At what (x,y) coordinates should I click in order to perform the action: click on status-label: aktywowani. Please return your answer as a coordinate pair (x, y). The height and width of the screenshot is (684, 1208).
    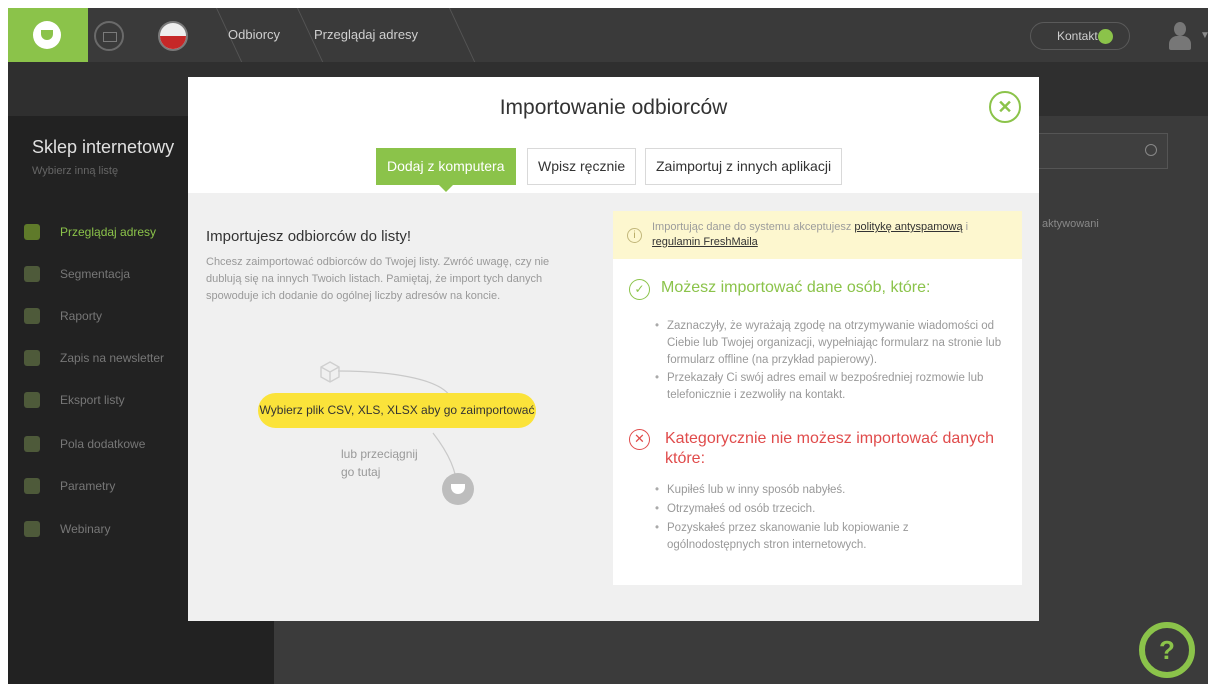
    Looking at the image, I should click on (1070, 224).